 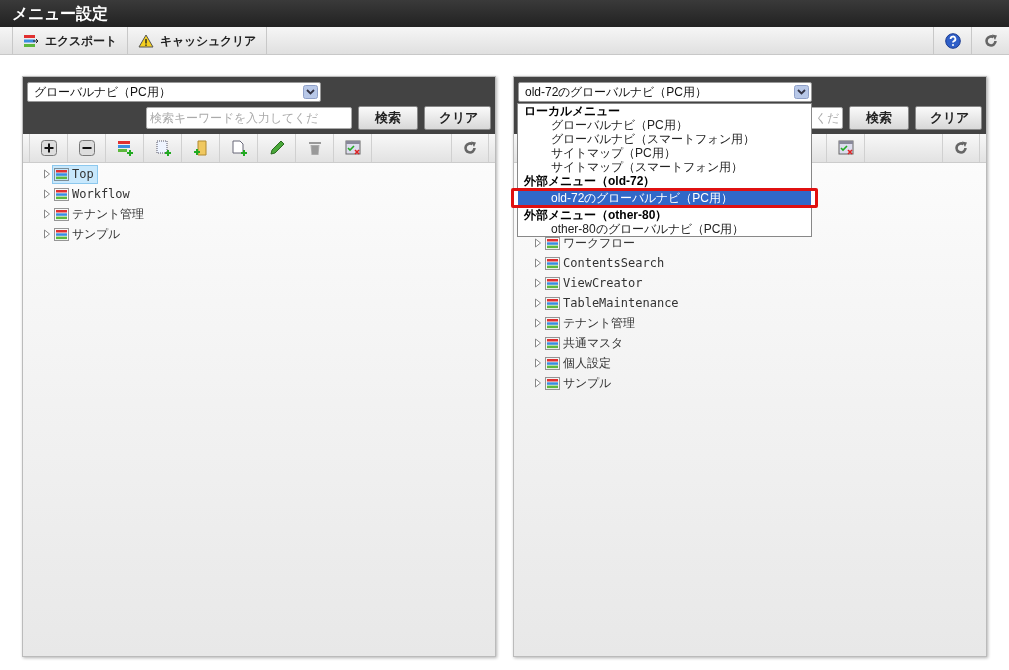 I want to click on tree-item: ContentsSearch, so click(x=606, y=263).